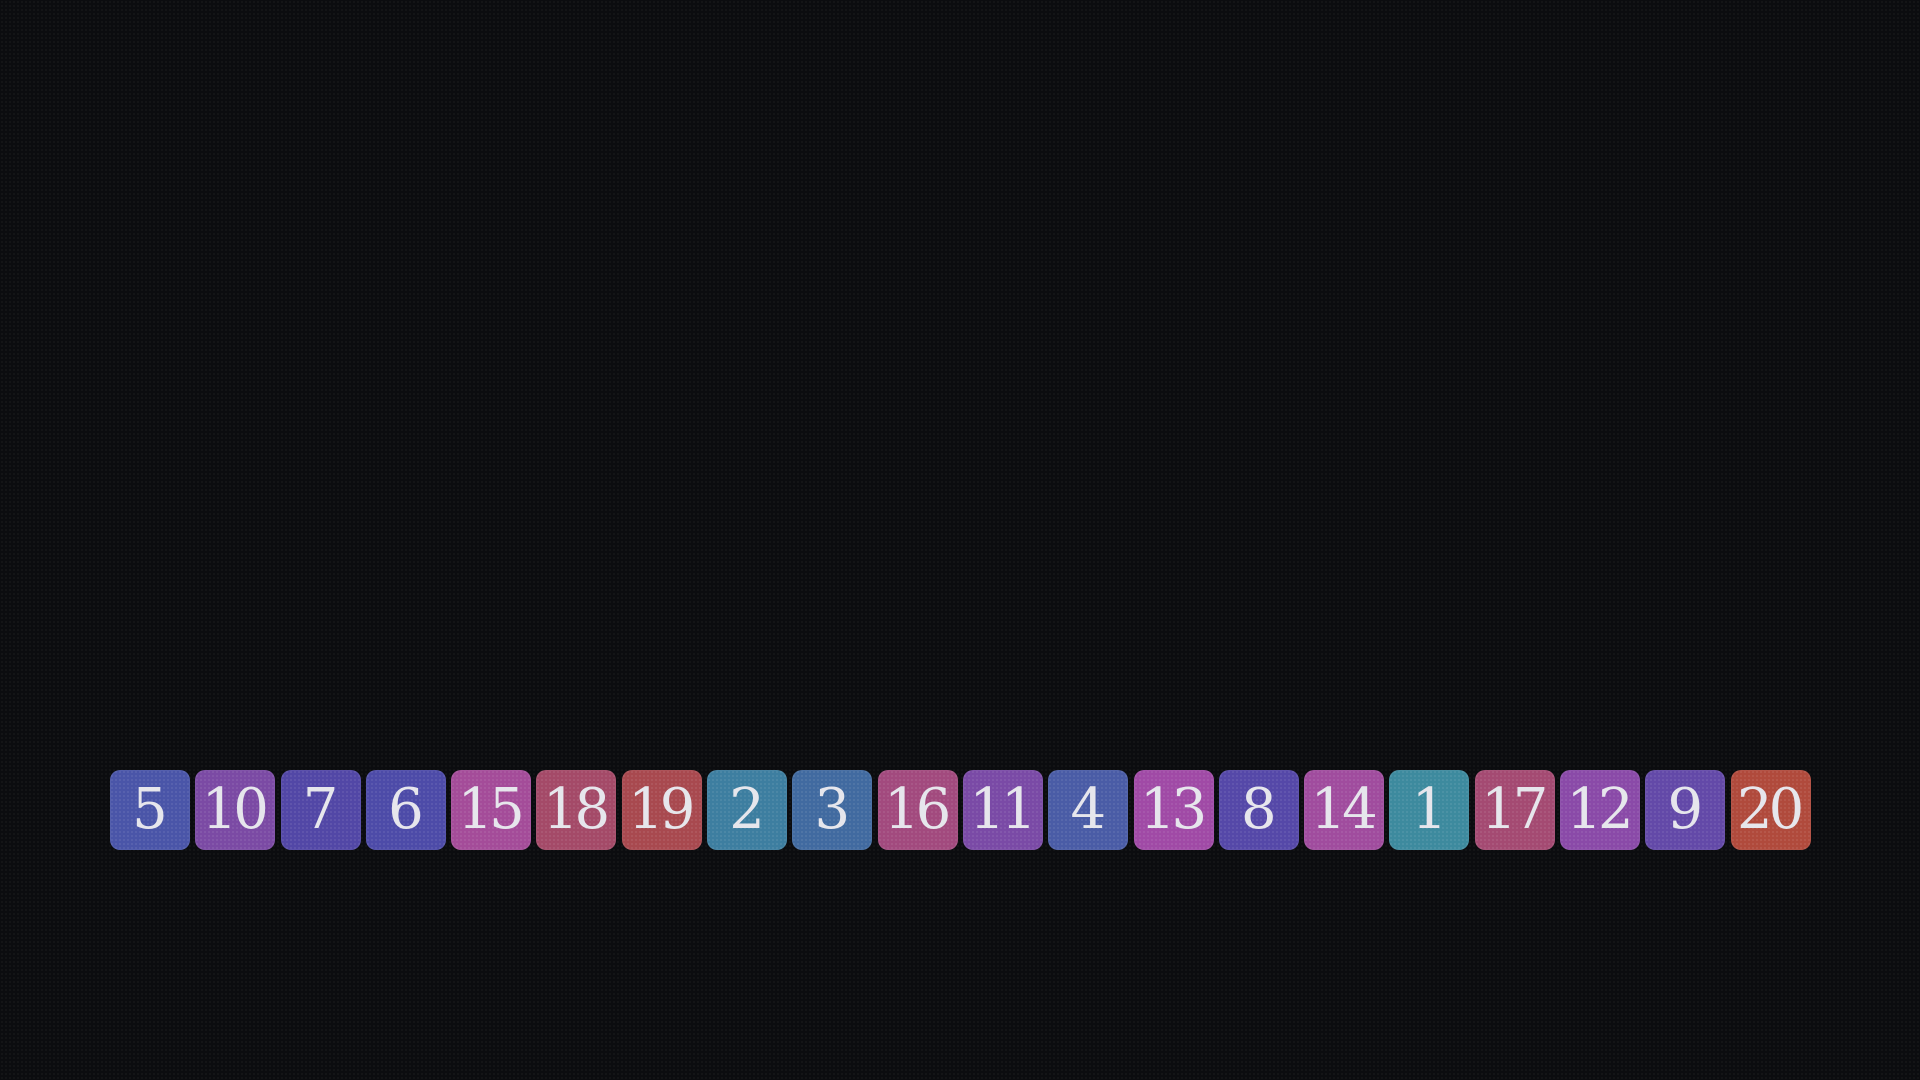 The height and width of the screenshot is (1080, 1920). I want to click on number-tile: 3, so click(832, 810).